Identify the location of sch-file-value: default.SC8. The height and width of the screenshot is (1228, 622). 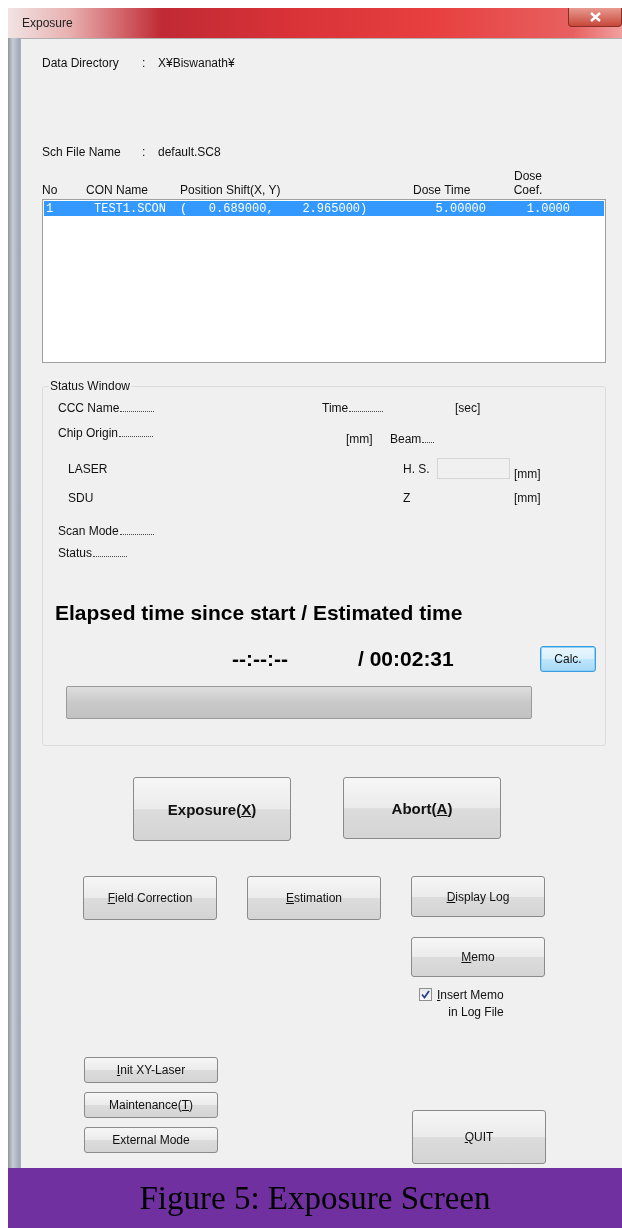
(189, 152).